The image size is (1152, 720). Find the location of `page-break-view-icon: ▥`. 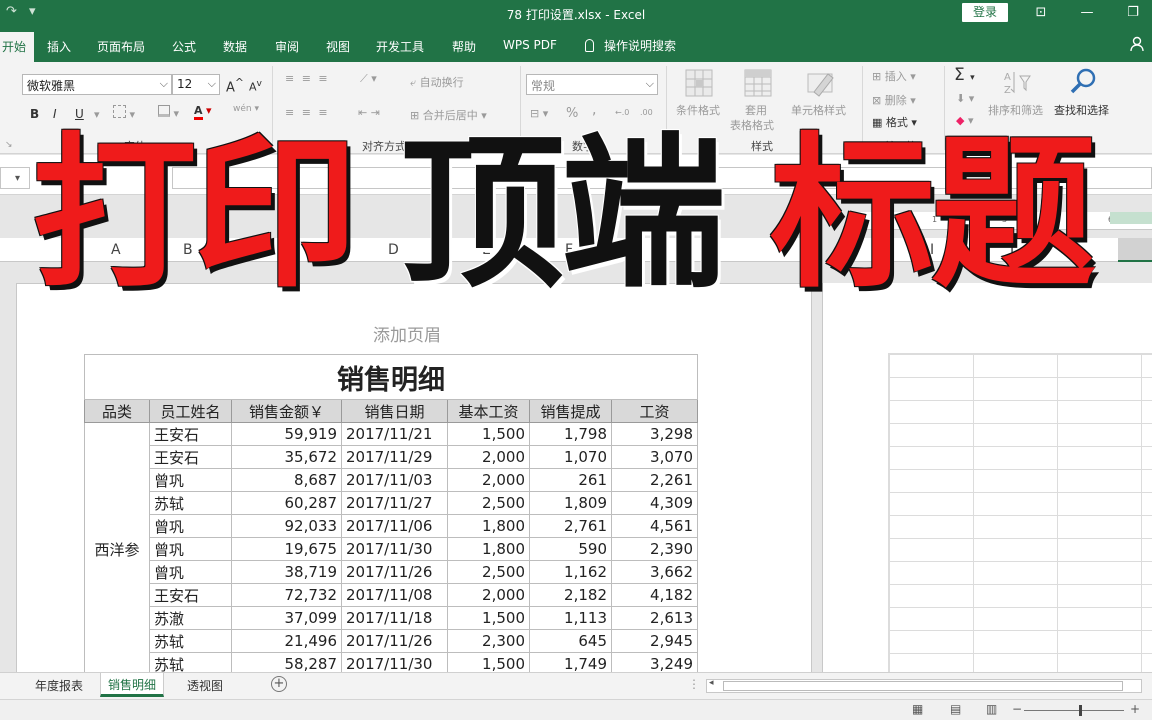

page-break-view-icon: ▥ is located at coordinates (991, 709).